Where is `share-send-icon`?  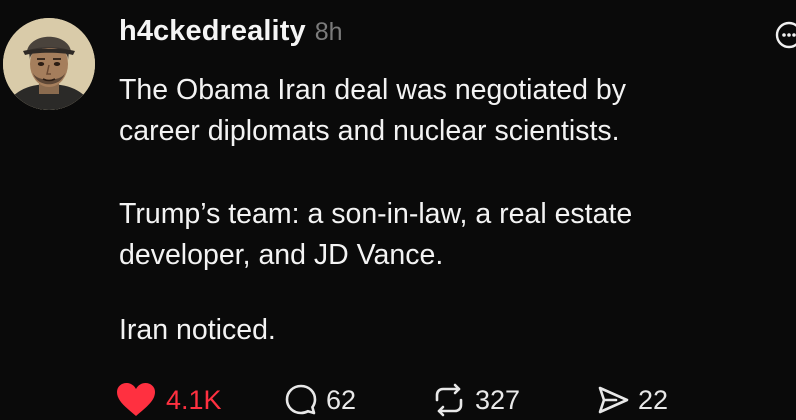
share-send-icon is located at coordinates (613, 400).